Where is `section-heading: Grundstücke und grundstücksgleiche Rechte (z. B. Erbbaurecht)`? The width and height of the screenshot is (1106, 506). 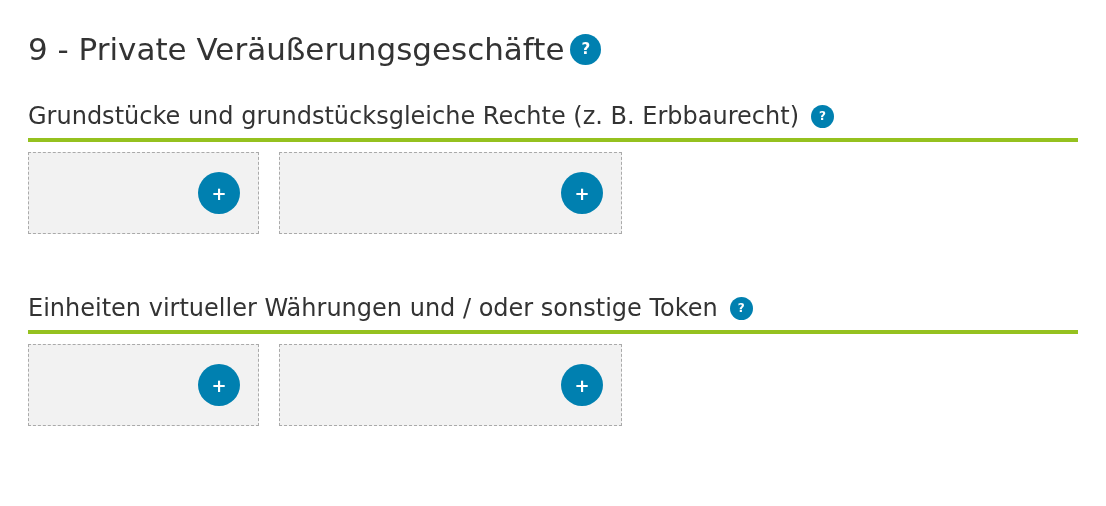 section-heading: Grundstücke und grundstücksgleiche Rechte (z. B. Erbbaurecht) is located at coordinates (413, 116).